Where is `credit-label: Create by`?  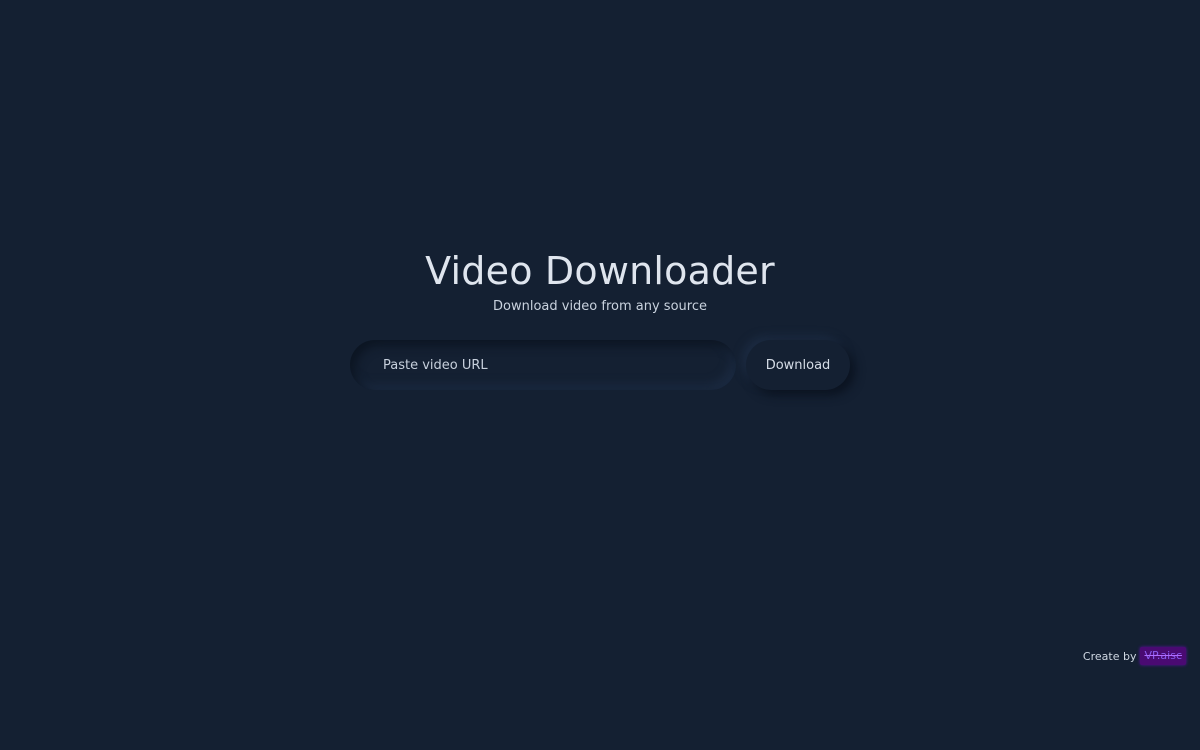
credit-label: Create by is located at coordinates (1109, 656).